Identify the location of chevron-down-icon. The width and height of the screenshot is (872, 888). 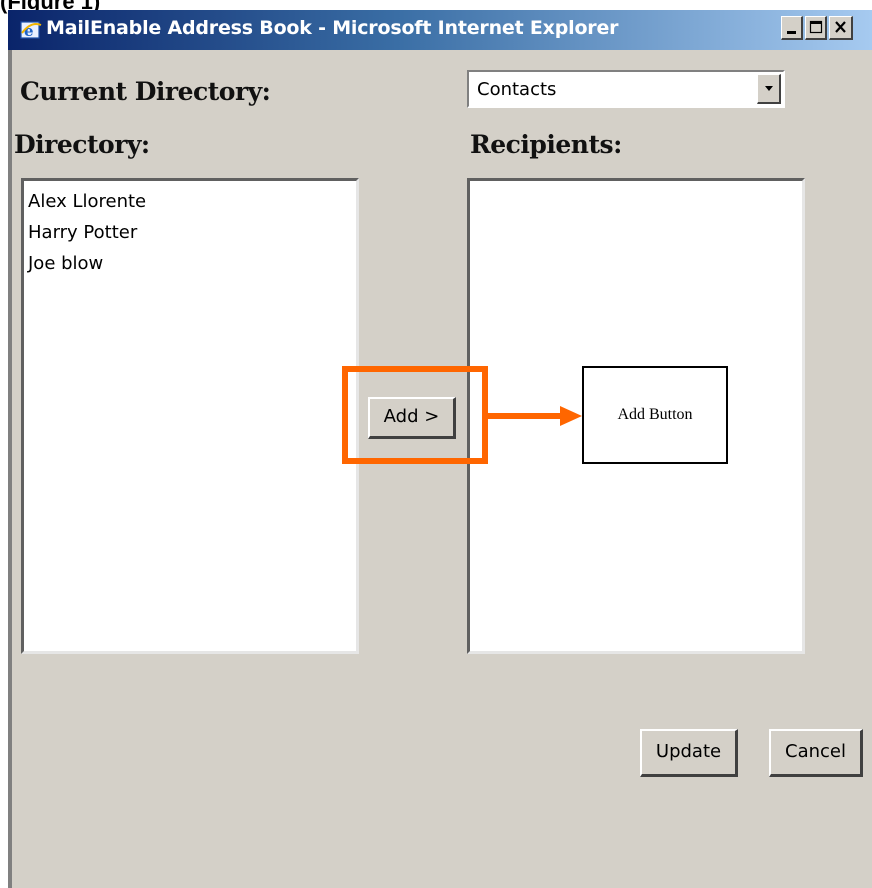
(769, 88).